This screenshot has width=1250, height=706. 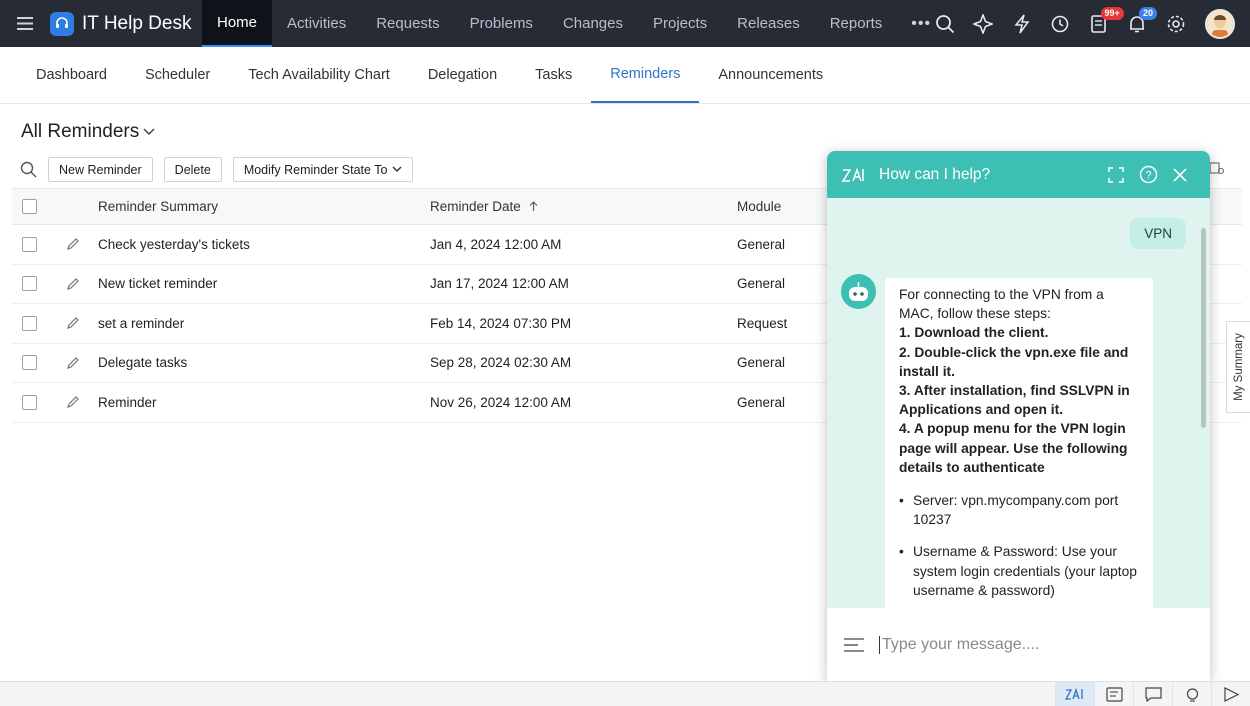 What do you see at coordinates (854, 645) in the screenshot?
I see `menu-lines-icon` at bounding box center [854, 645].